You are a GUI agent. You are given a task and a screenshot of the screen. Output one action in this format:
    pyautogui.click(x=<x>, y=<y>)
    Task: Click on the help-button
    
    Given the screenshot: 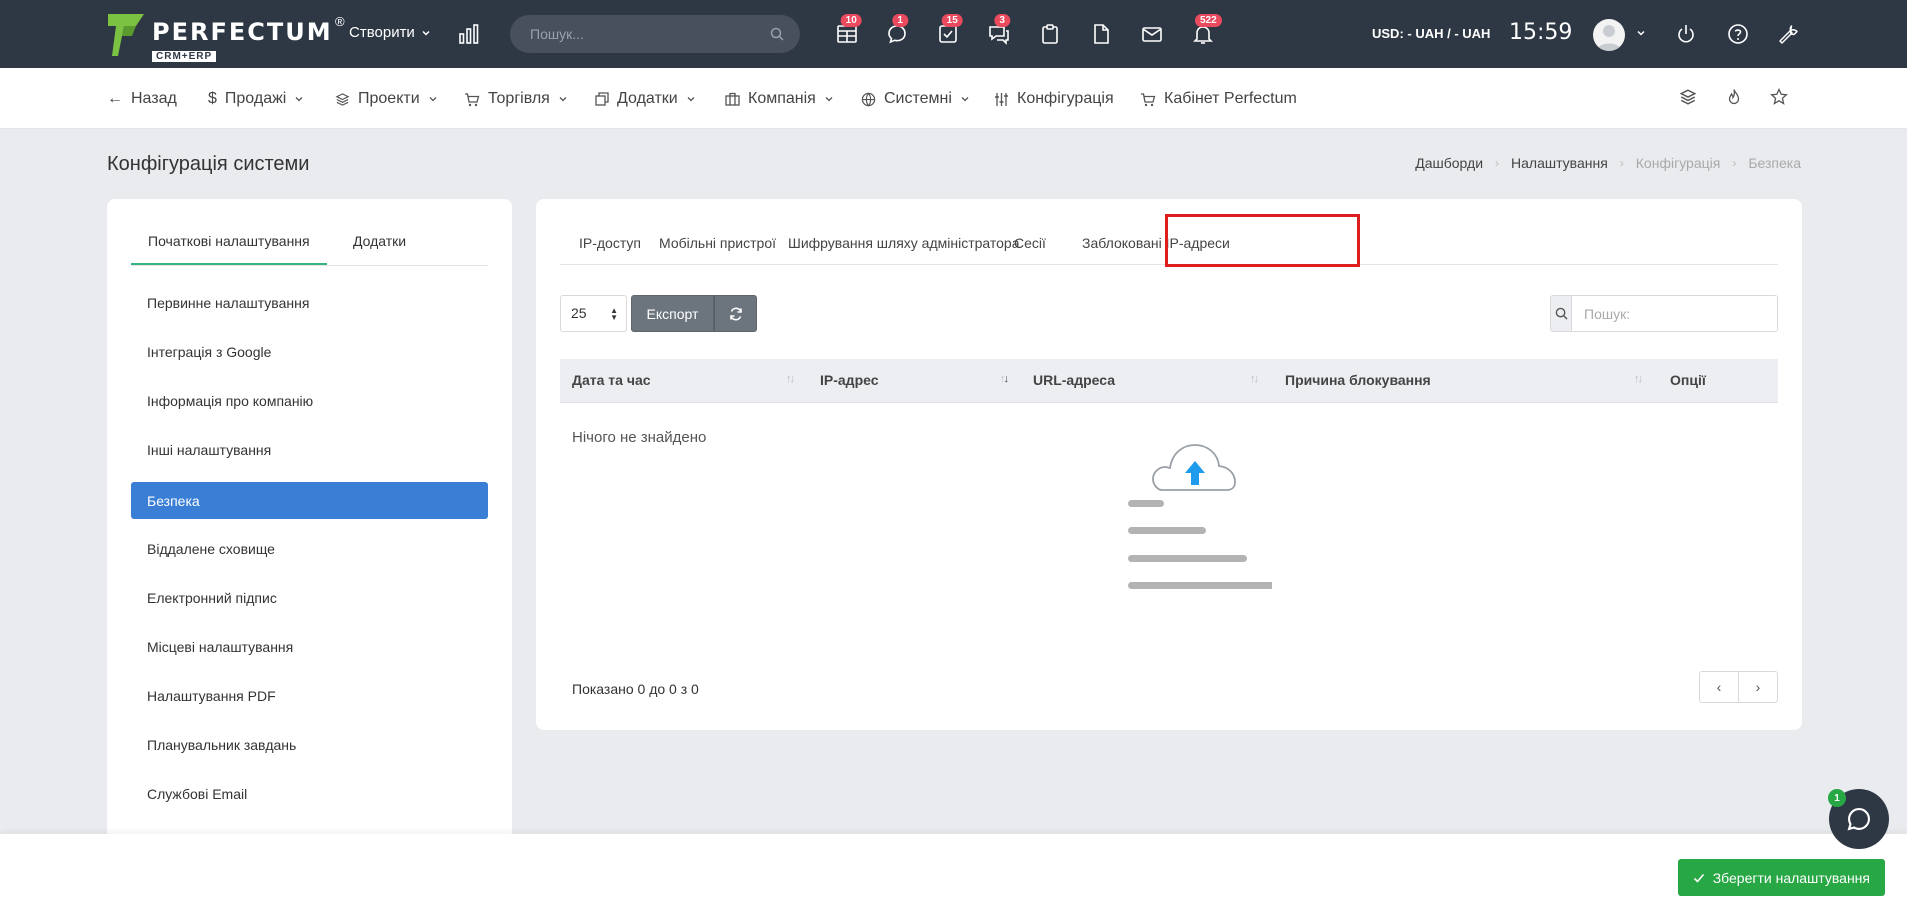 What is the action you would take?
    pyautogui.click(x=1738, y=34)
    